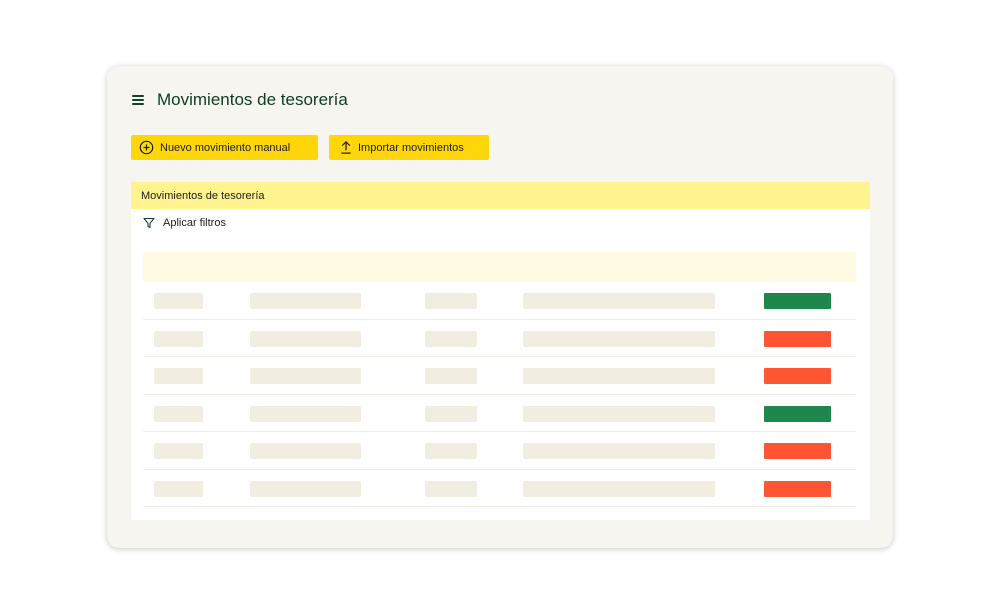 Image resolution: width=1000 pixels, height=616 pixels. What do you see at coordinates (500, 195) in the screenshot?
I see `panel-header: Movimientos de tesorería` at bounding box center [500, 195].